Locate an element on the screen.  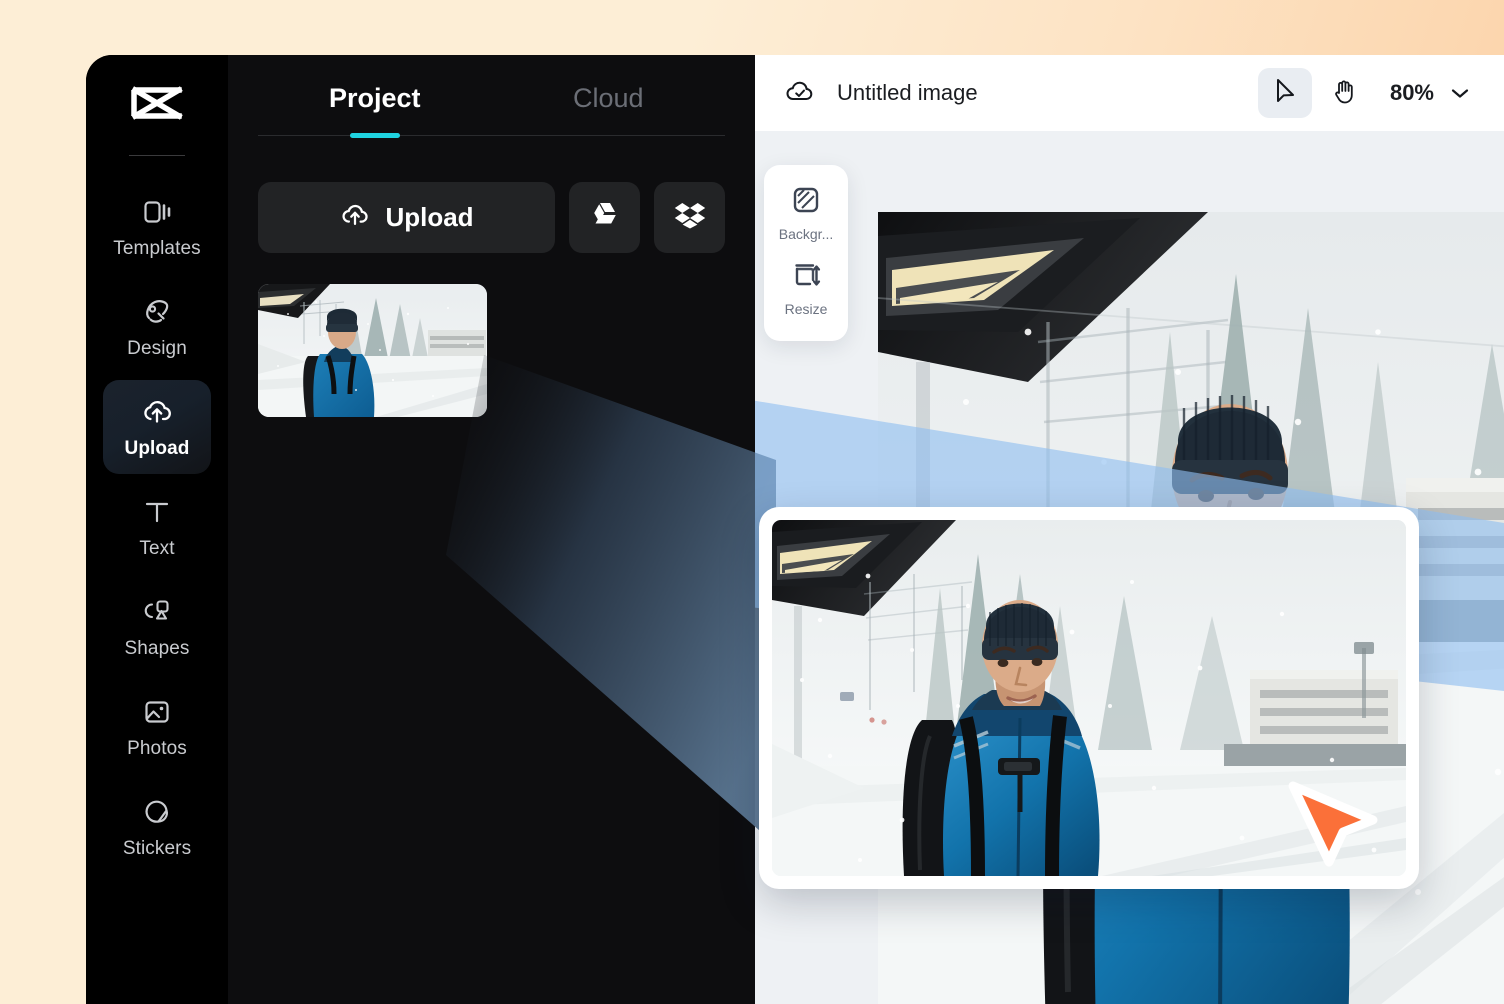
google-drive-button is located at coordinates (604, 217).